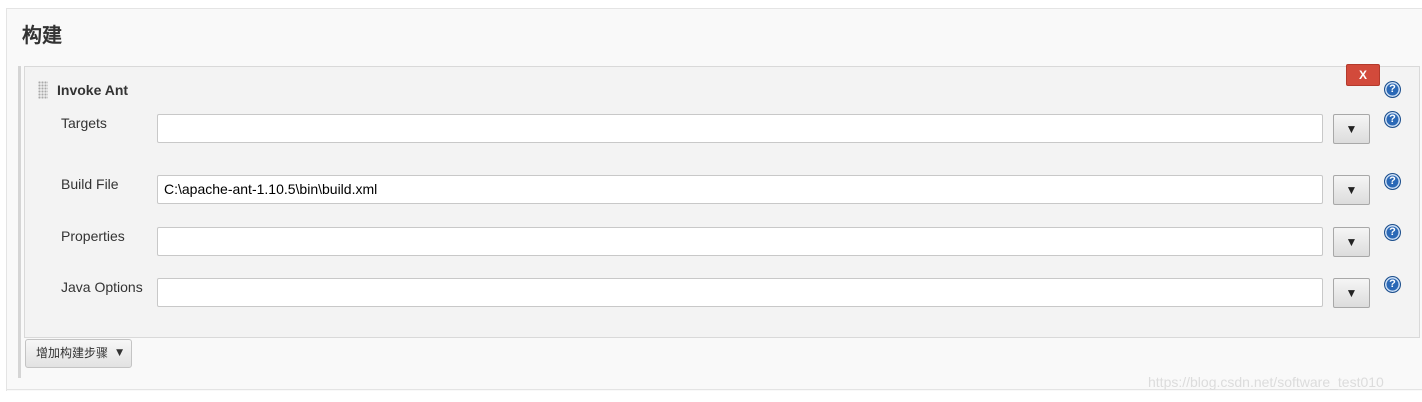 The width and height of the screenshot is (1422, 402). Describe the element at coordinates (119, 353) in the screenshot. I see `chevron-down-icon: ▼` at that location.